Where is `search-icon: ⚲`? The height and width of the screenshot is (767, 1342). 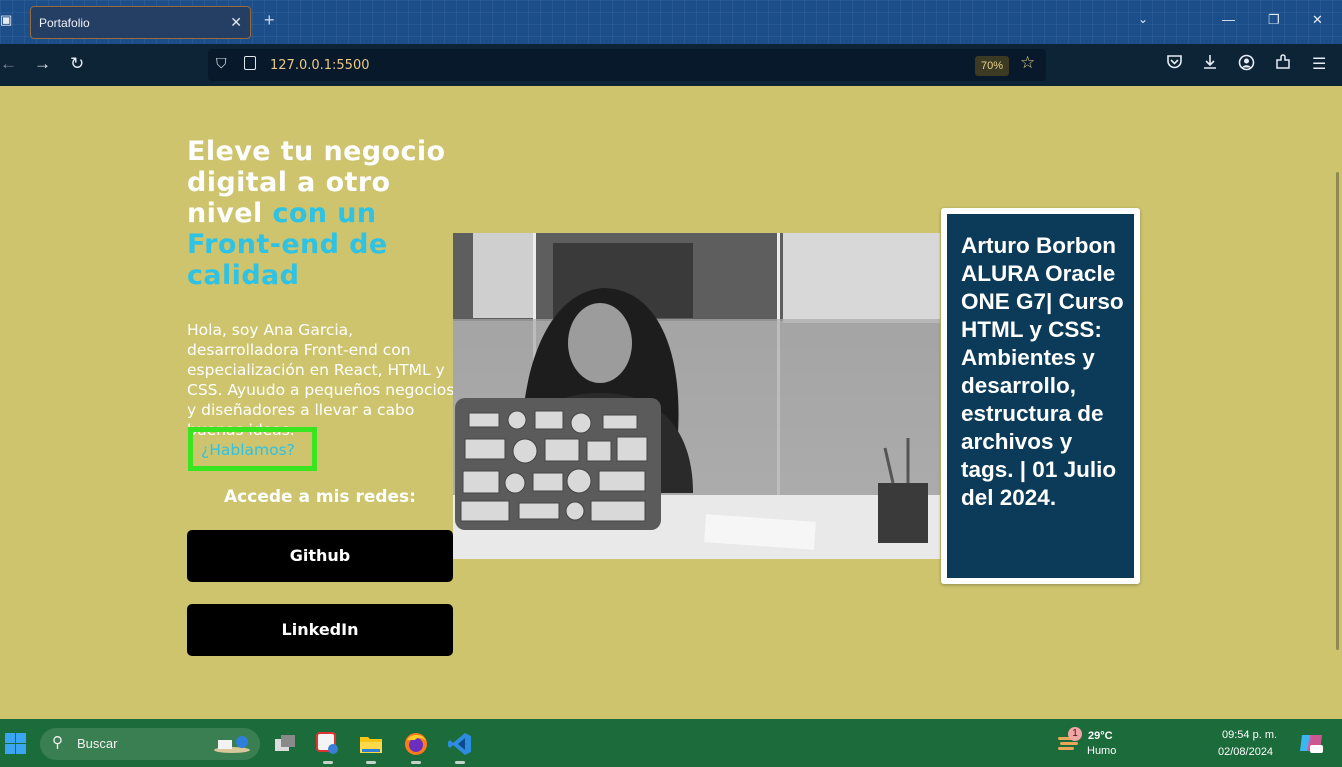
search-icon: ⚲ is located at coordinates (57, 742).